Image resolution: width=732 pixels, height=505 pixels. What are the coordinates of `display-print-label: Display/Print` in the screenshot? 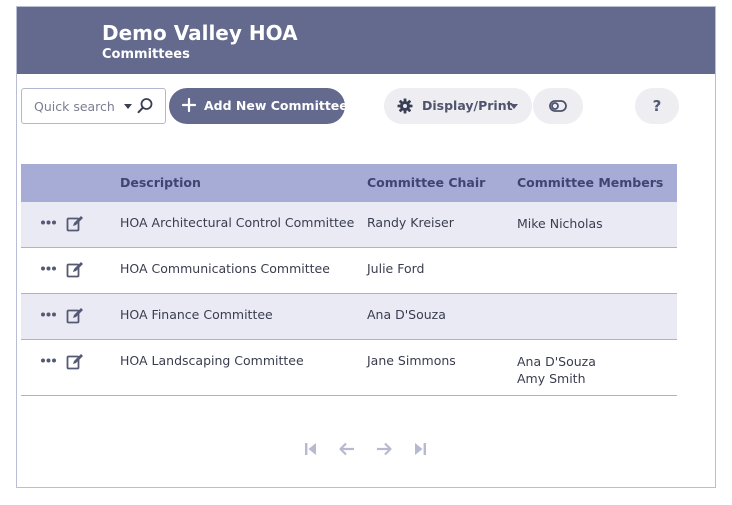 It's located at (467, 105).